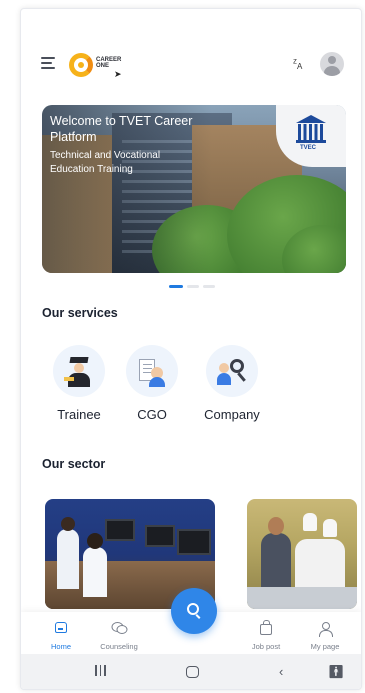 The width and height of the screenshot is (365, 693). I want to click on service-label: Company, so click(232, 414).